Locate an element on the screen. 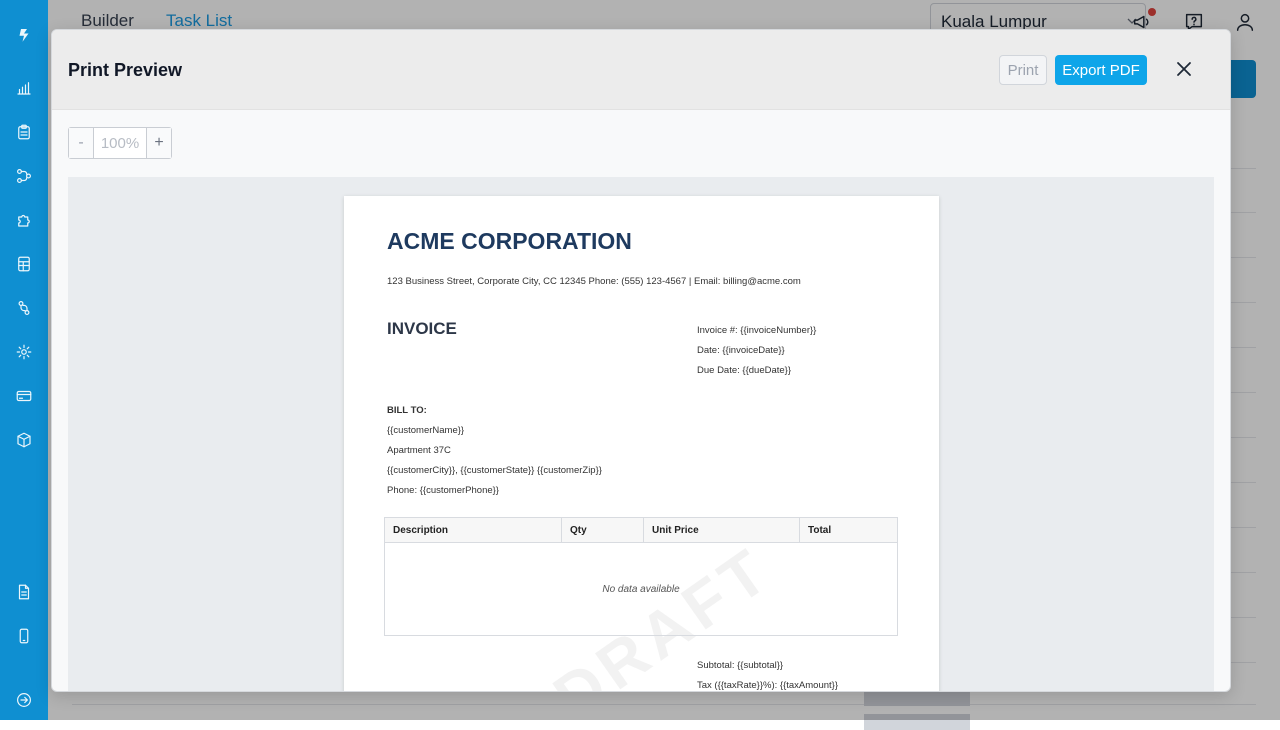 This screenshot has height=730, width=1280. zoom-control: - 100% + is located at coordinates (120, 143).